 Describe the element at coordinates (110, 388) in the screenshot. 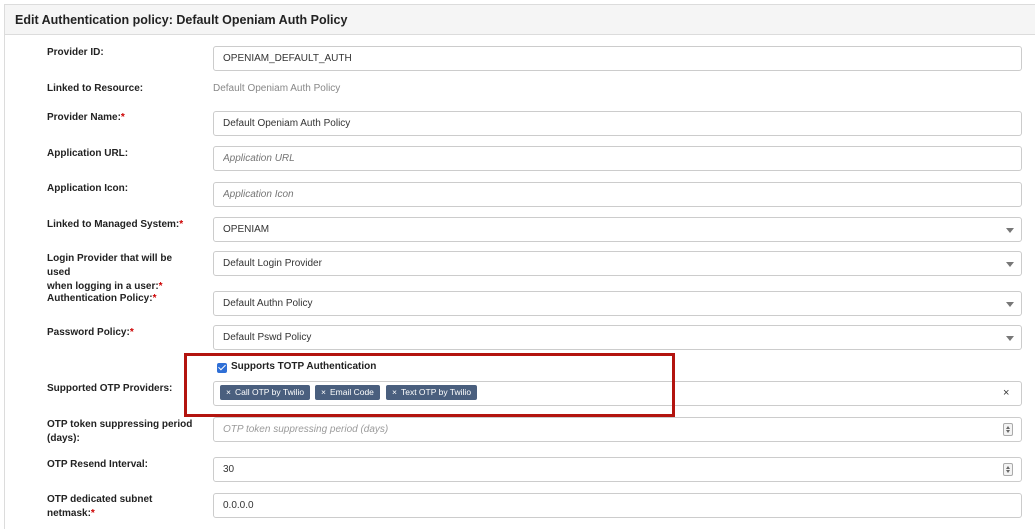

I see `otp-providers-label: Supported OTP Providers:` at that location.